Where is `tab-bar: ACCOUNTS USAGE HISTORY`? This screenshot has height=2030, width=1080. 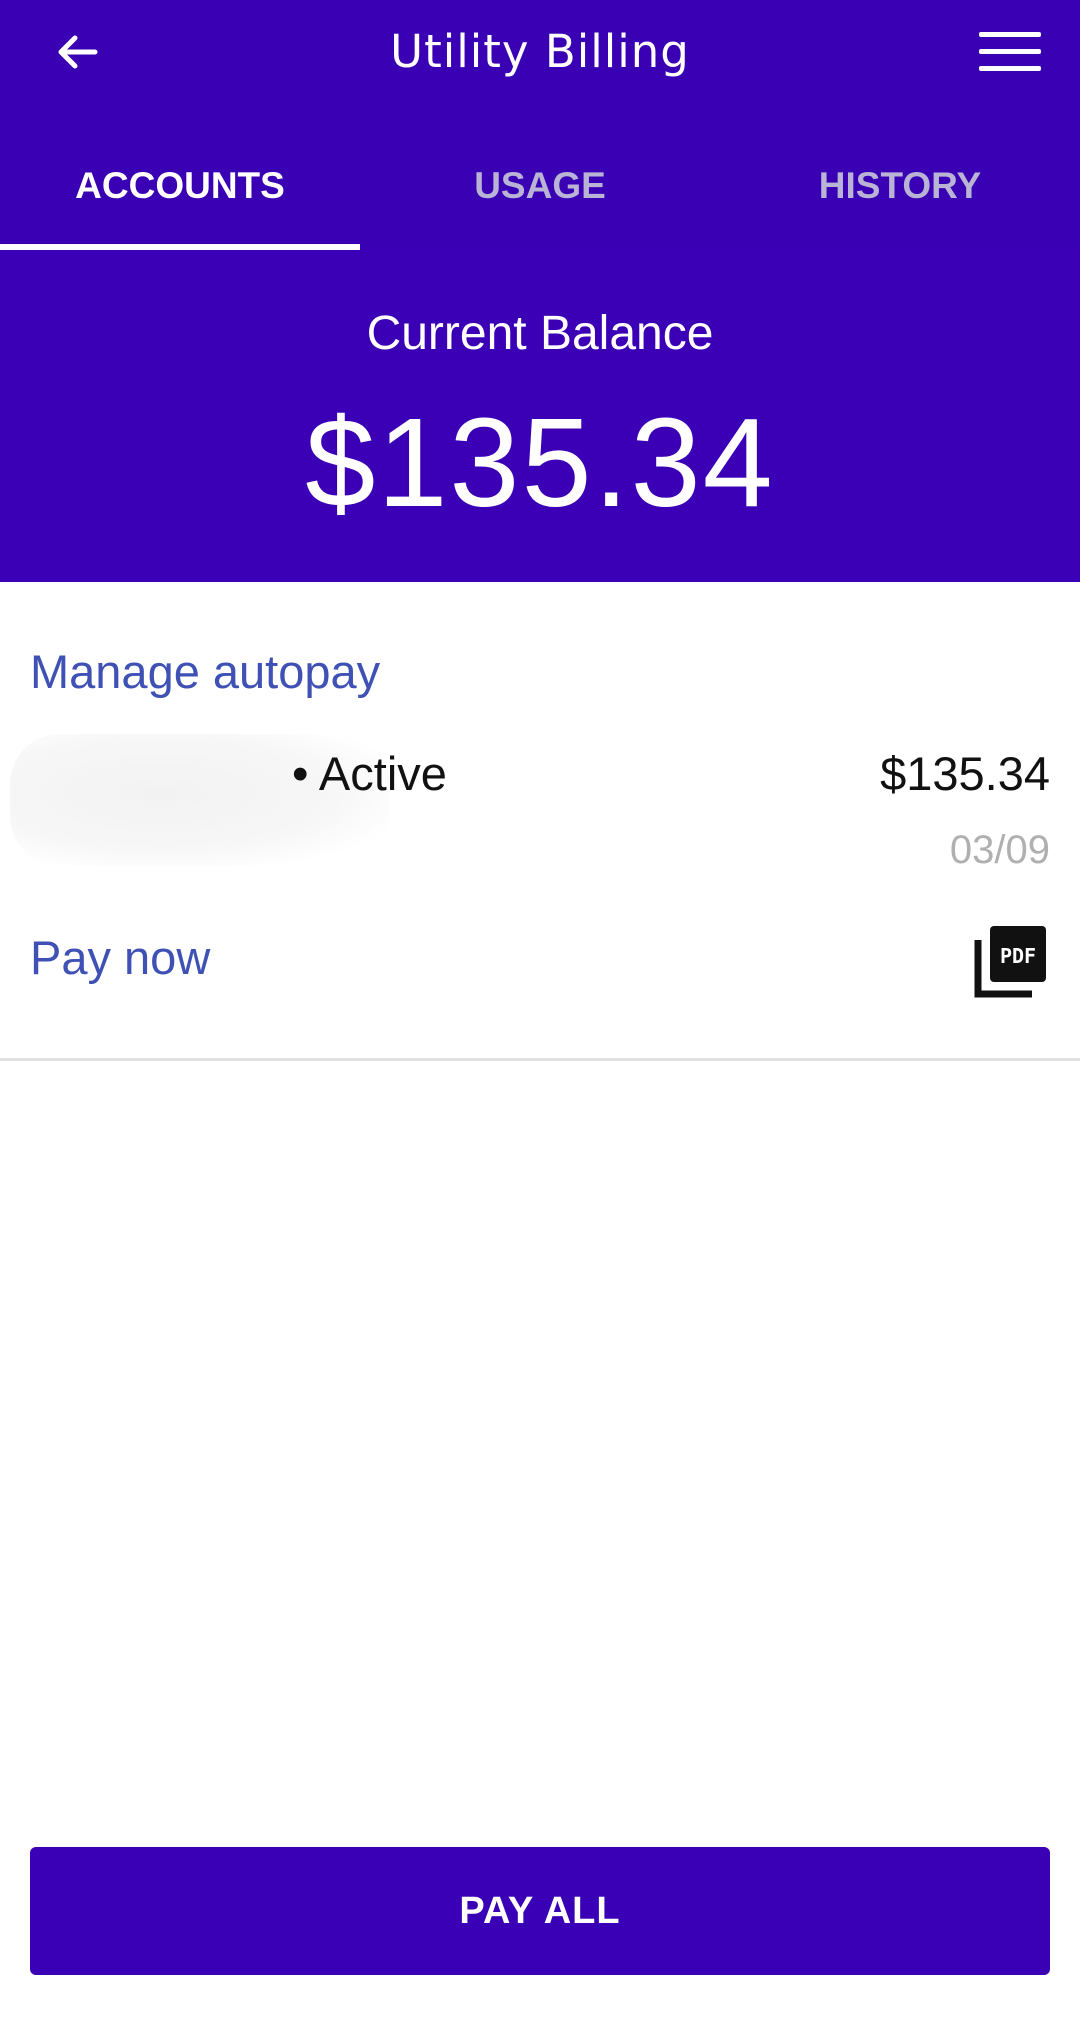
tab-bar: ACCOUNTS USAGE HISTORY is located at coordinates (540, 196).